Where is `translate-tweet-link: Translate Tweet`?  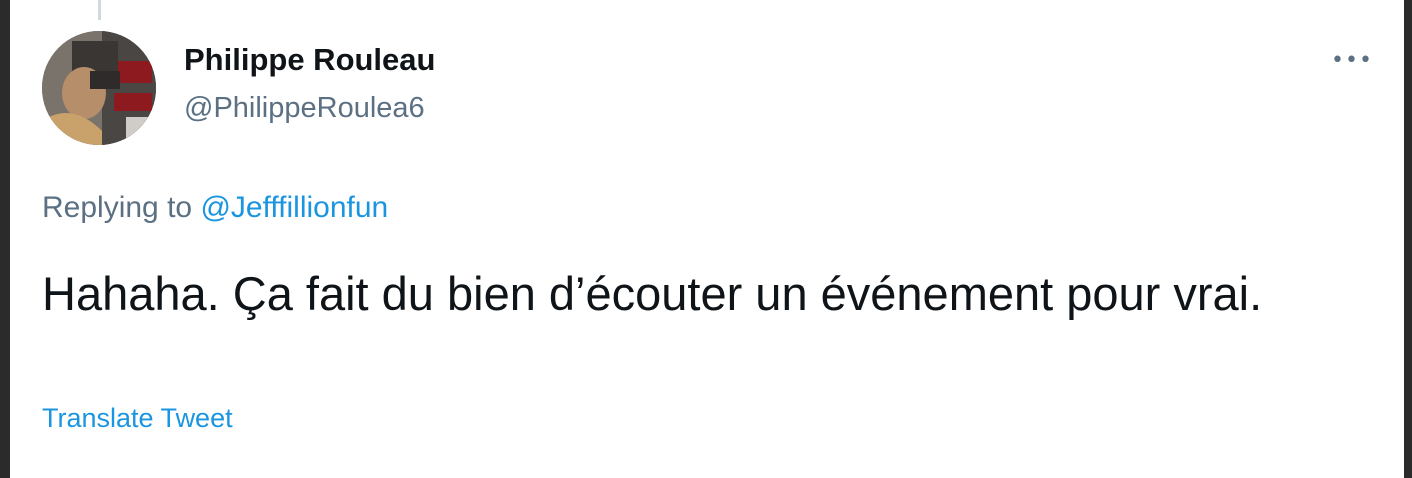 translate-tweet-link: Translate Tweet is located at coordinates (137, 418).